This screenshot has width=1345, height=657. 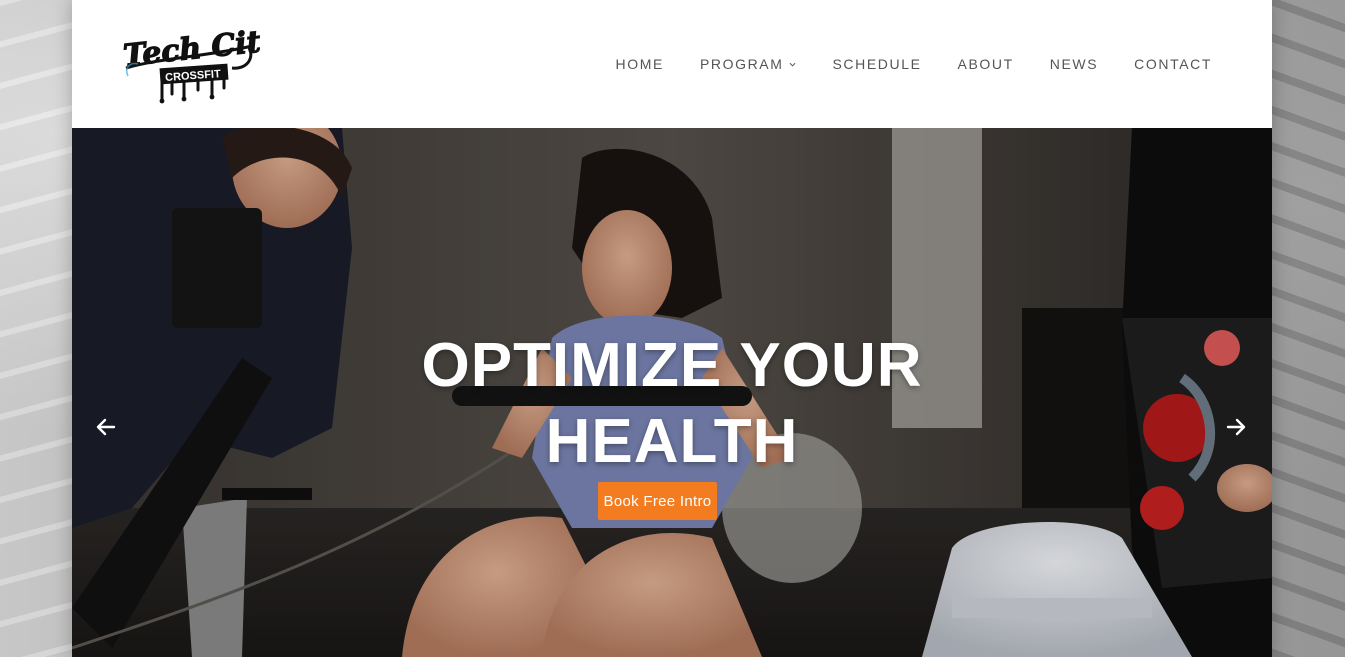 I want to click on nav-schedule-label: SCHEDULE, so click(x=877, y=64).